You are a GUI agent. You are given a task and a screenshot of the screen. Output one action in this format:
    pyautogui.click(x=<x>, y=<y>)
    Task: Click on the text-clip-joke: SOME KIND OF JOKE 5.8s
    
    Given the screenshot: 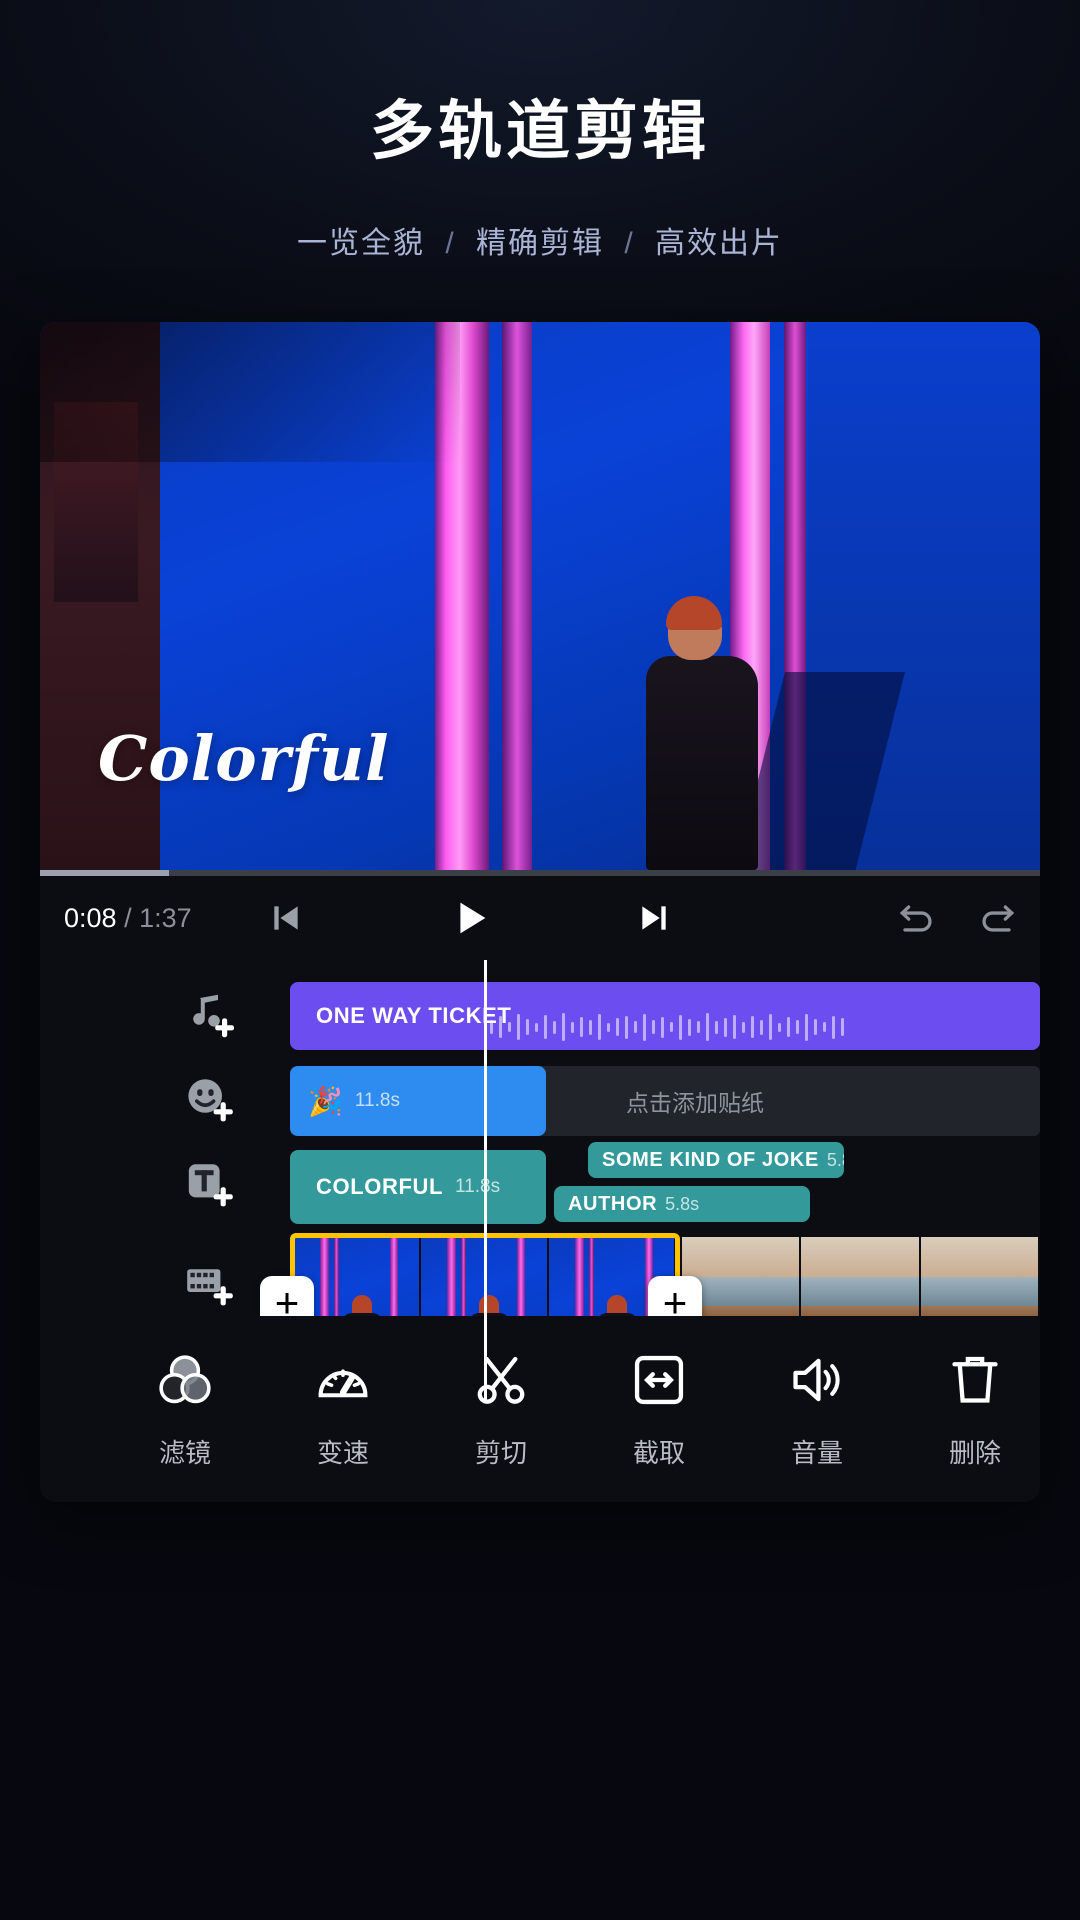 What is the action you would take?
    pyautogui.click(x=716, y=1160)
    